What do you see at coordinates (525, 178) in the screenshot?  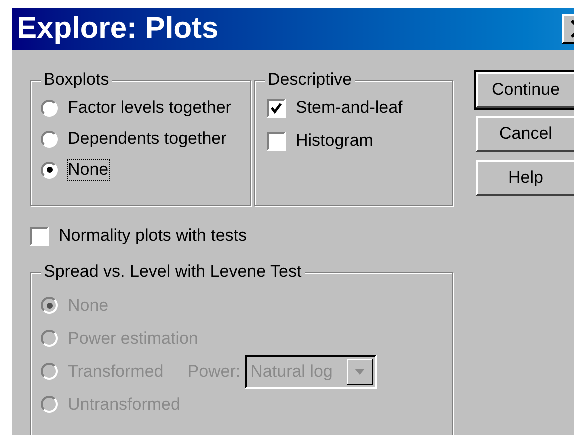 I see `dialog-button: Help` at bounding box center [525, 178].